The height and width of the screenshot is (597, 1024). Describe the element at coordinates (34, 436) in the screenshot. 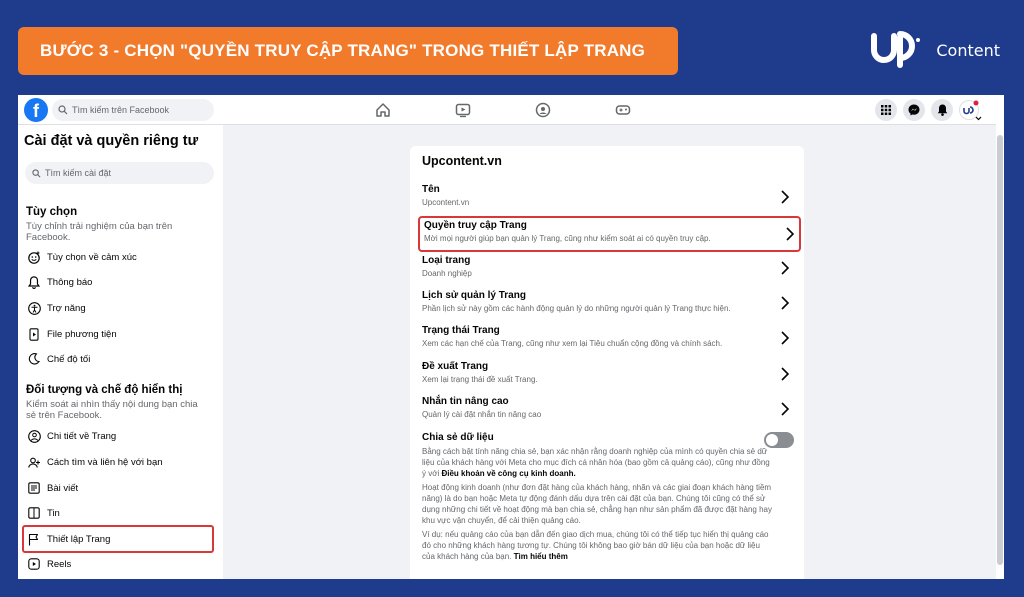

I see `profile-icon` at that location.